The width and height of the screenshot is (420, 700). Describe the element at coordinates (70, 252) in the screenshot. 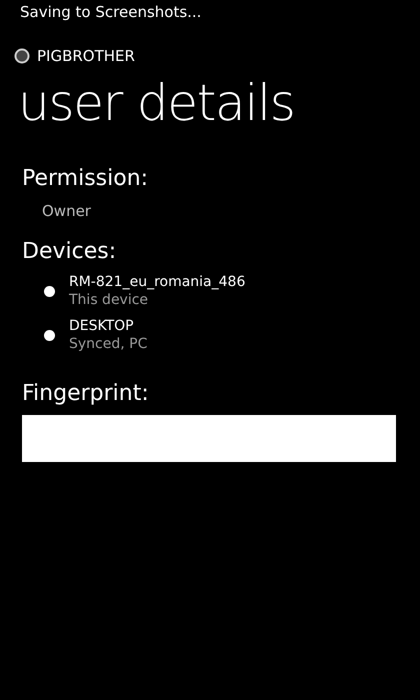

I see `devices-label: Devices:` at that location.